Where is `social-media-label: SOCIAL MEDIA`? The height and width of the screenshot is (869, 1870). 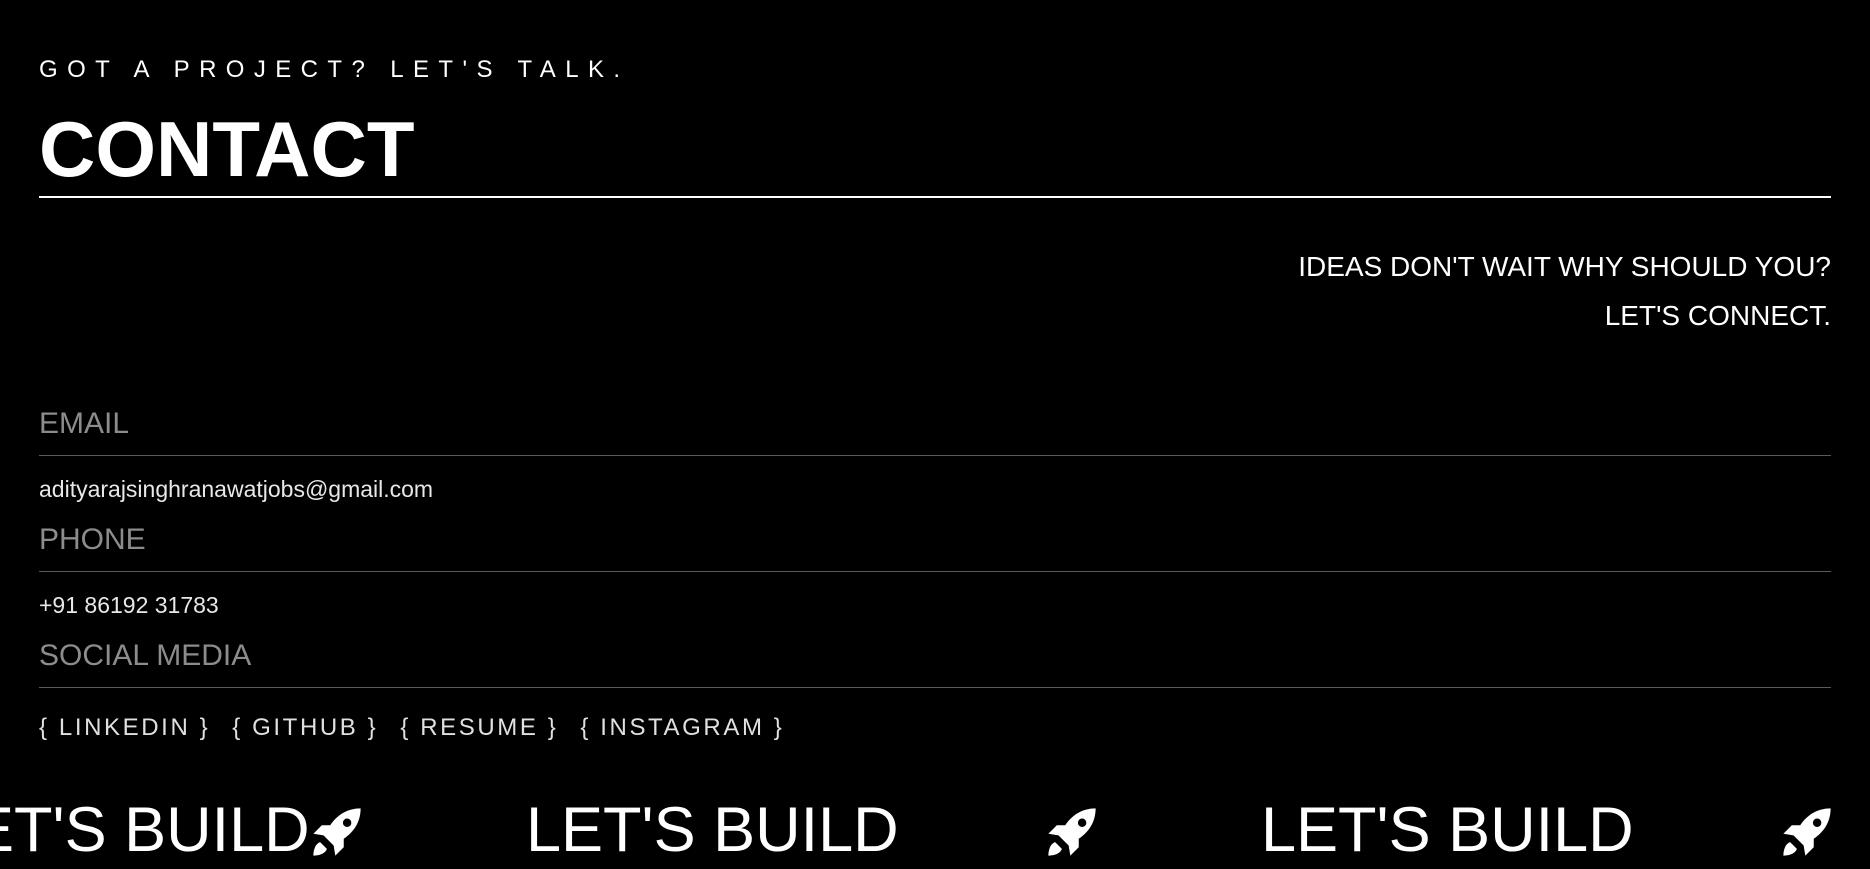
social-media-label: SOCIAL MEDIA is located at coordinates (145, 655).